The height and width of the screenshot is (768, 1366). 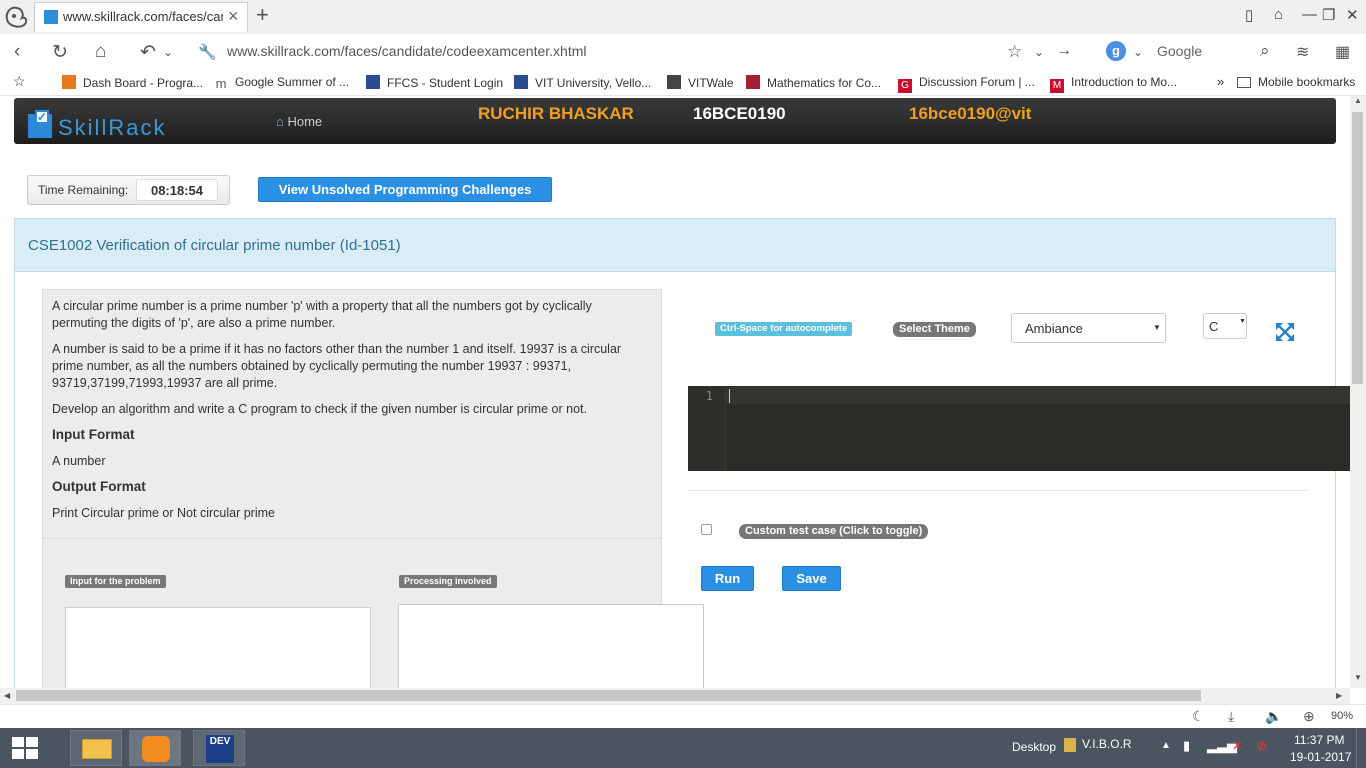 I want to click on gsoc-icon: m, so click(x=221, y=83).